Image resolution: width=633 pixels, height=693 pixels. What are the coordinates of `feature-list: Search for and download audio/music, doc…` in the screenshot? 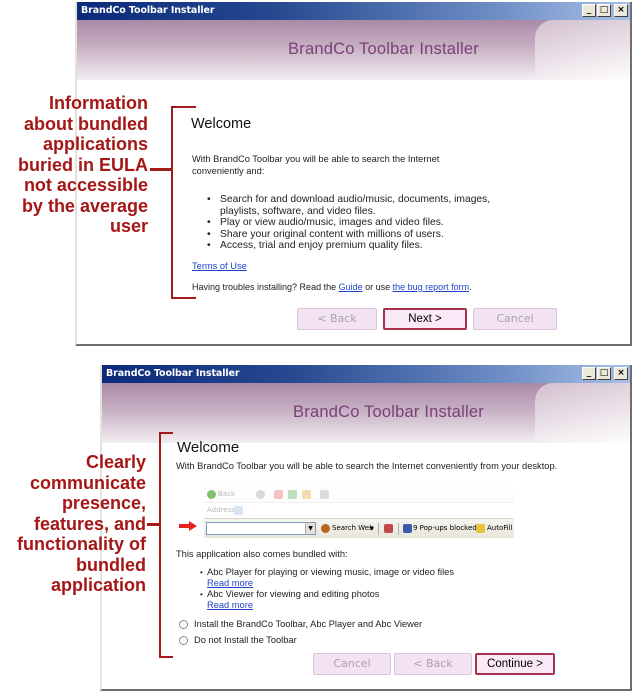 It's located at (352, 223).